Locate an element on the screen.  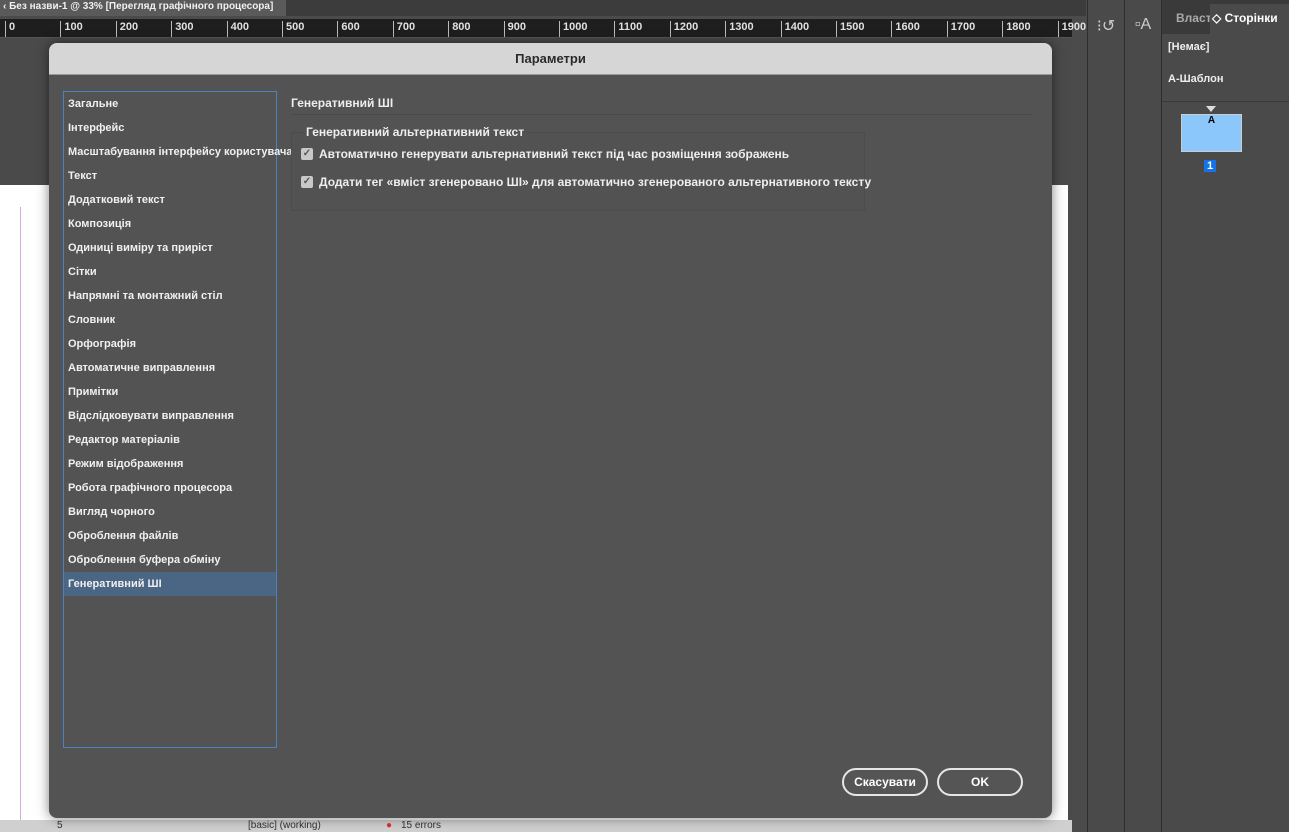
category-item: Вигляд чорного is located at coordinates (170, 512).